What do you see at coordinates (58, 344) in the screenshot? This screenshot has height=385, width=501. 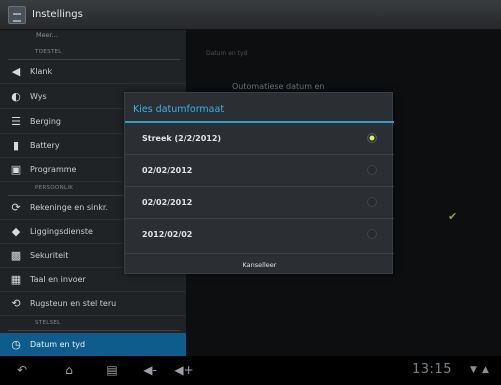 I see `sidebar-item-label: Datum en tyd` at bounding box center [58, 344].